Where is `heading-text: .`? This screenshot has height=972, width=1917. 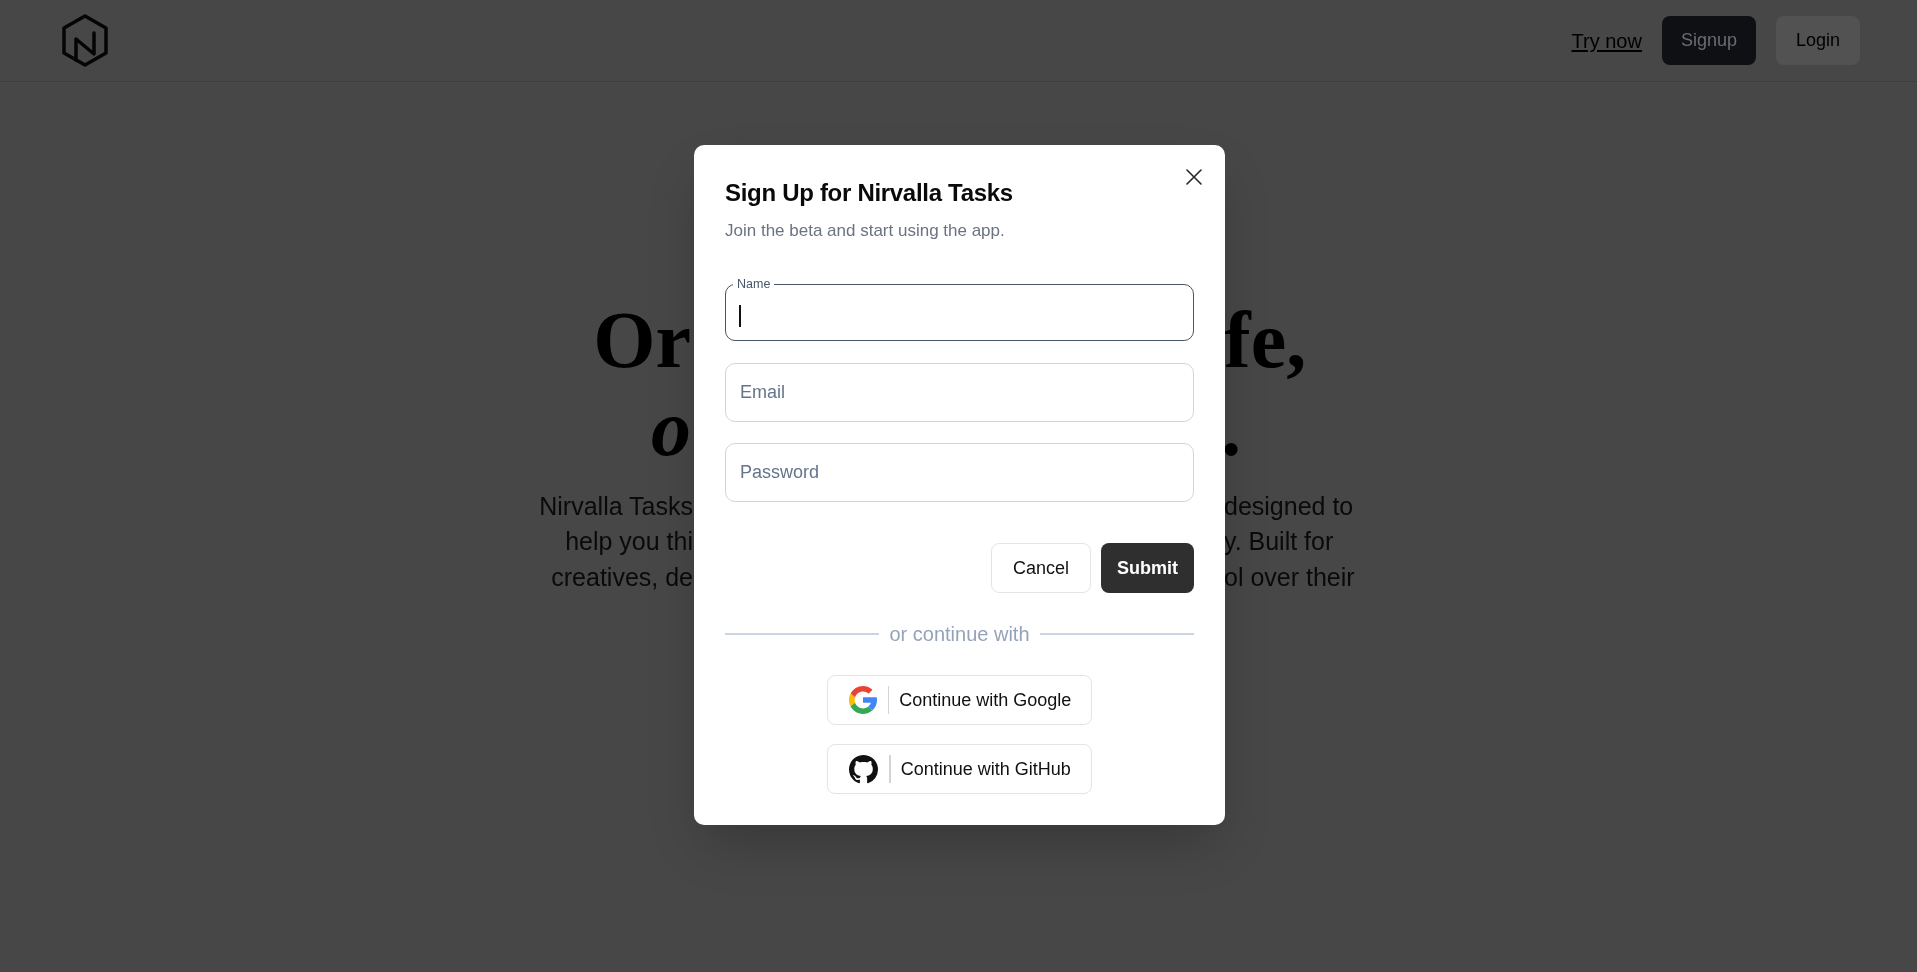
heading-text: . is located at coordinates (1234, 428).